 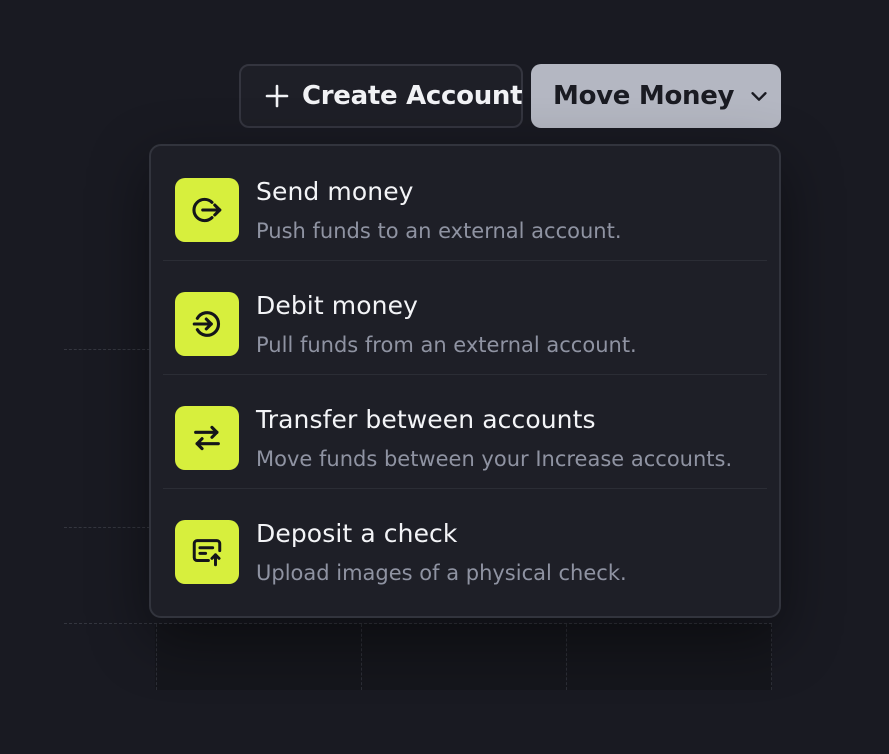 What do you see at coordinates (207, 438) in the screenshot?
I see `transfer-arrows-icon` at bounding box center [207, 438].